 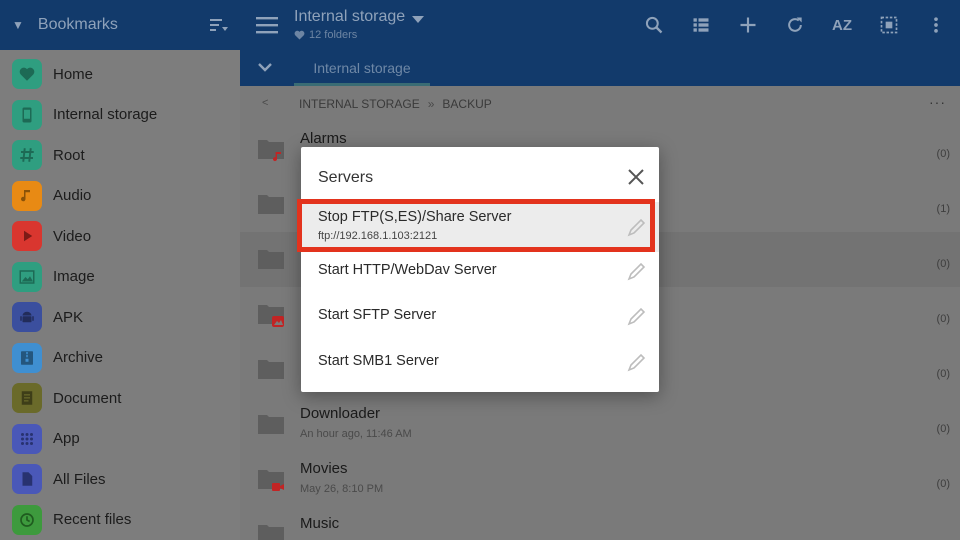 I want to click on sort-icon, so click(x=219, y=25).